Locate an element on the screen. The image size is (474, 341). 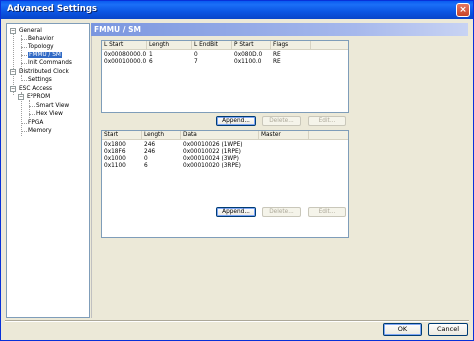
tree-item-init-commands: Init Commands is located at coordinates (50, 63).